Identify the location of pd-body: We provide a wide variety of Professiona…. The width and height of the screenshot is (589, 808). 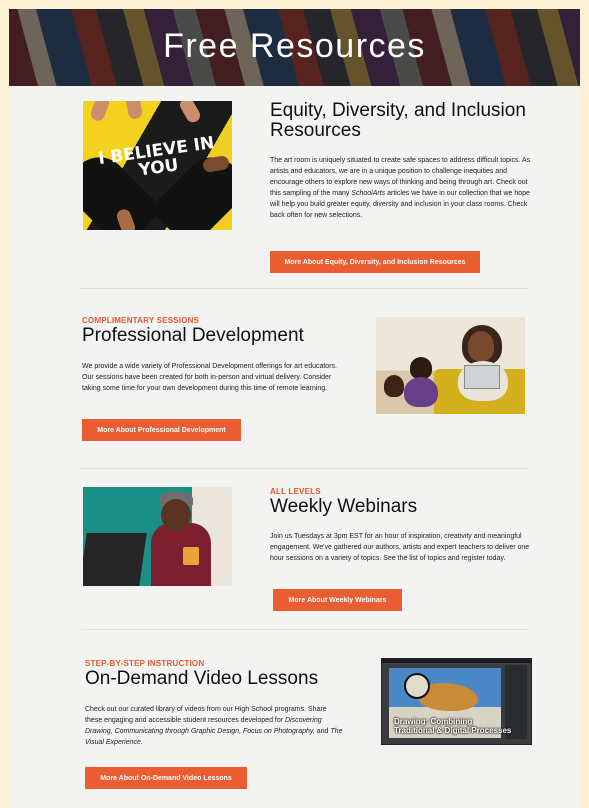
(209, 377).